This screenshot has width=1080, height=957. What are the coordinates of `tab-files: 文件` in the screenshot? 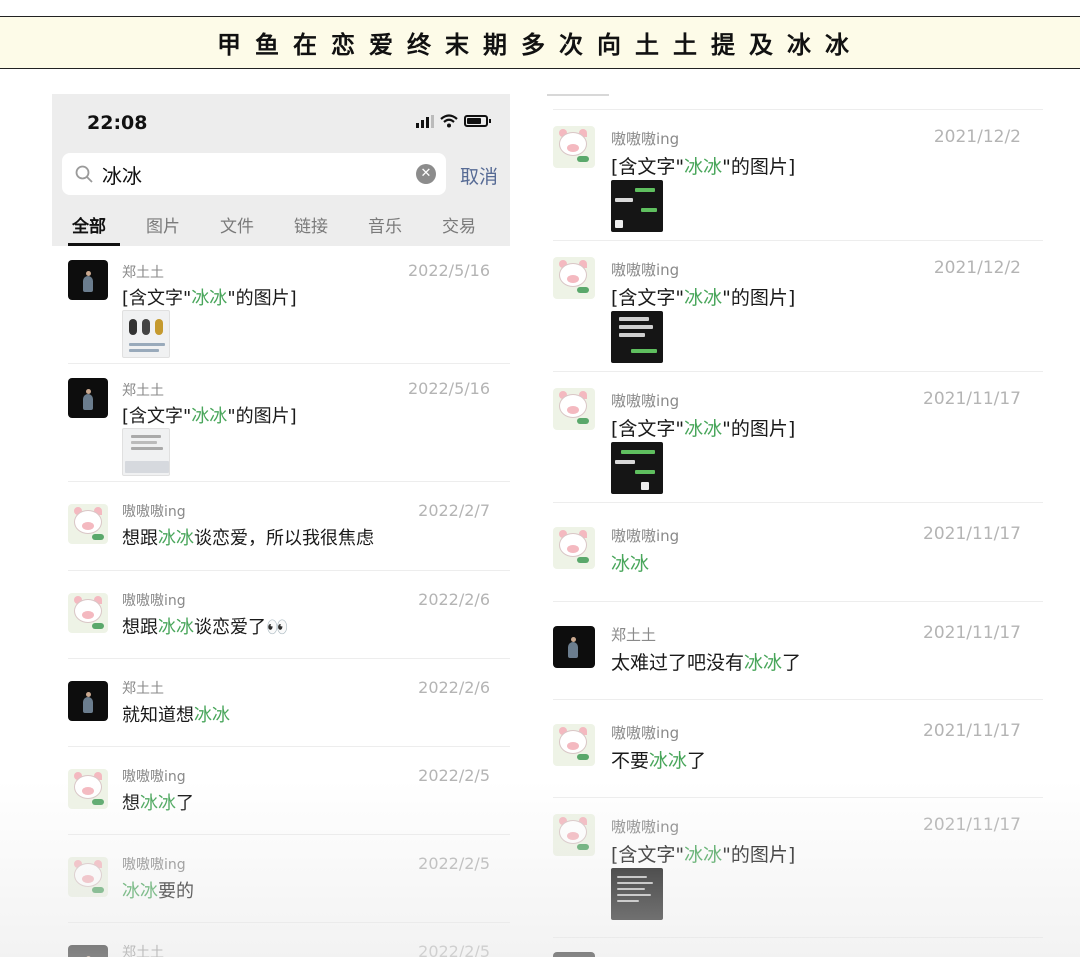 It's located at (237, 229).